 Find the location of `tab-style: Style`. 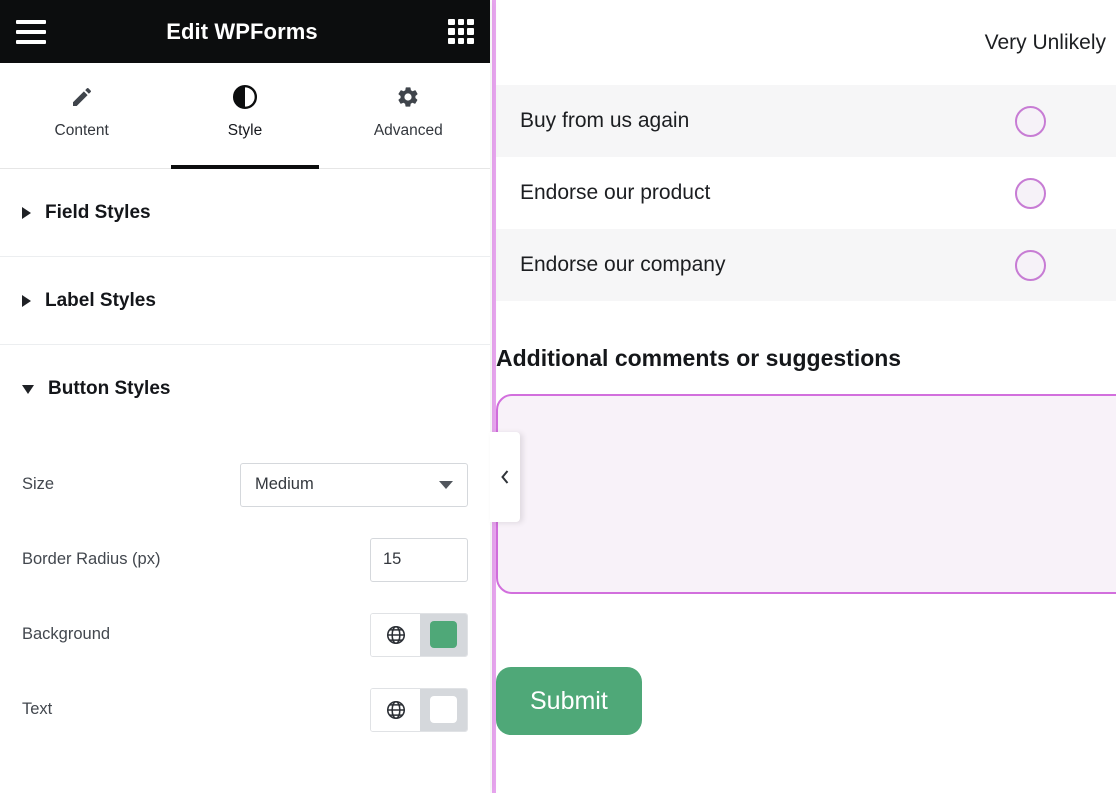

tab-style: Style is located at coordinates (244, 115).